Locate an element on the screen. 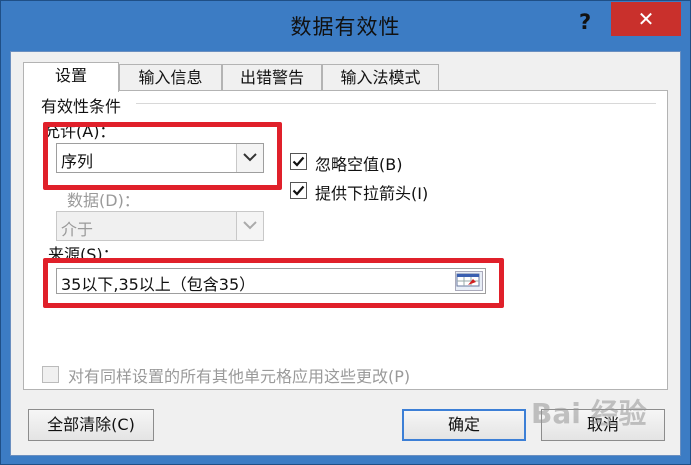 The image size is (691, 465). section-title: 有效性条件 is located at coordinates (81, 106).